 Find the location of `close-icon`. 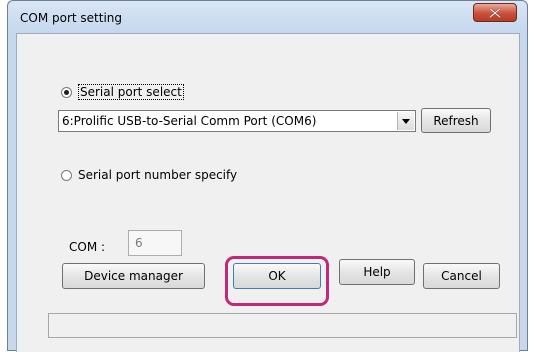

close-icon is located at coordinates (495, 12).